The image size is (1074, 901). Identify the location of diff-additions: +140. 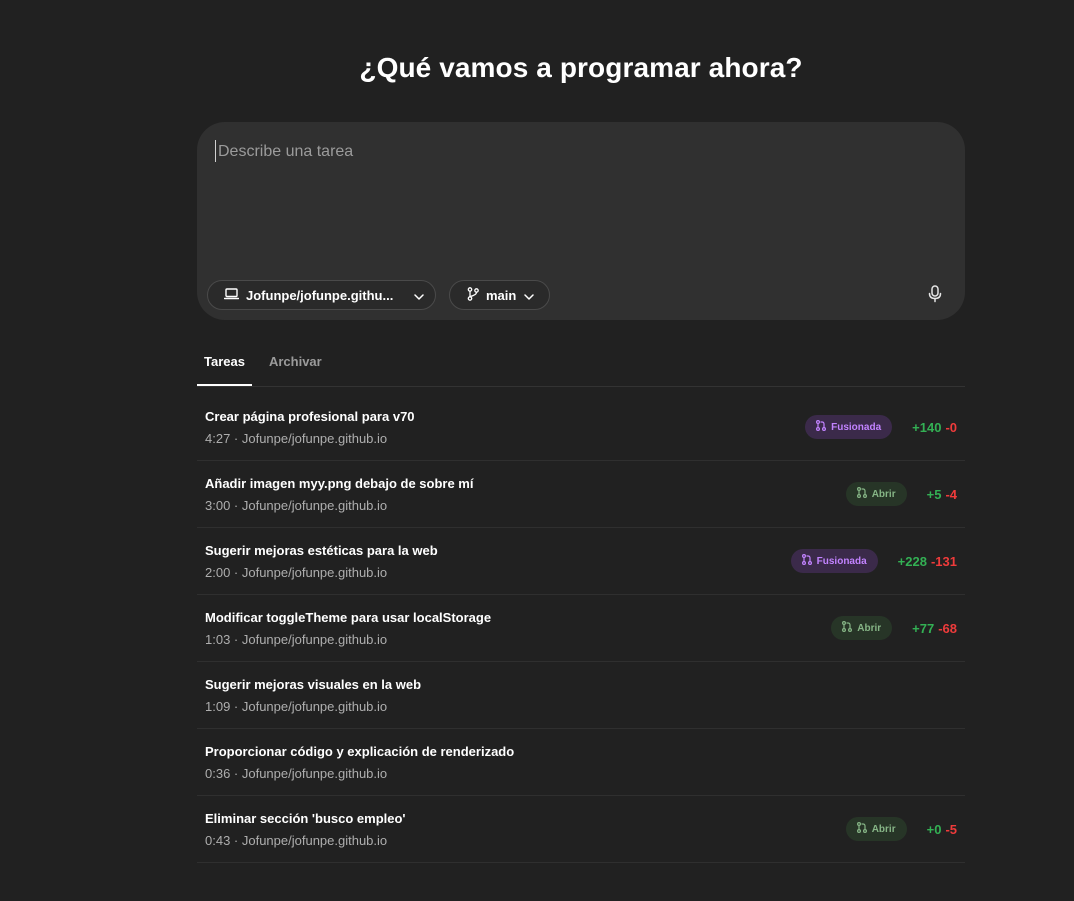
(927, 427).